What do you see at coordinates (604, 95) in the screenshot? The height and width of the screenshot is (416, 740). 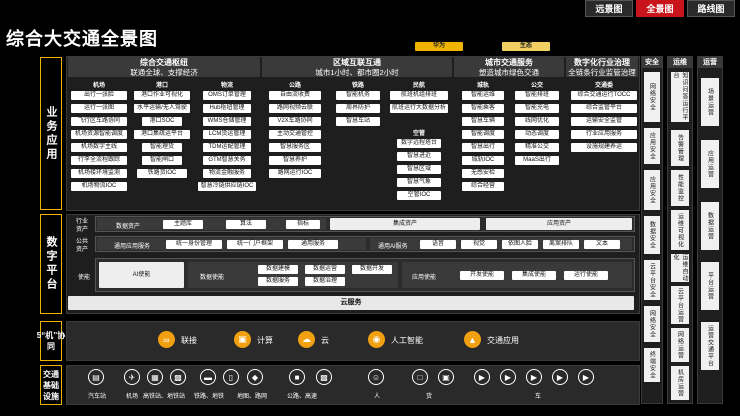 I see `app-item: 综合交通运行TOCC` at bounding box center [604, 95].